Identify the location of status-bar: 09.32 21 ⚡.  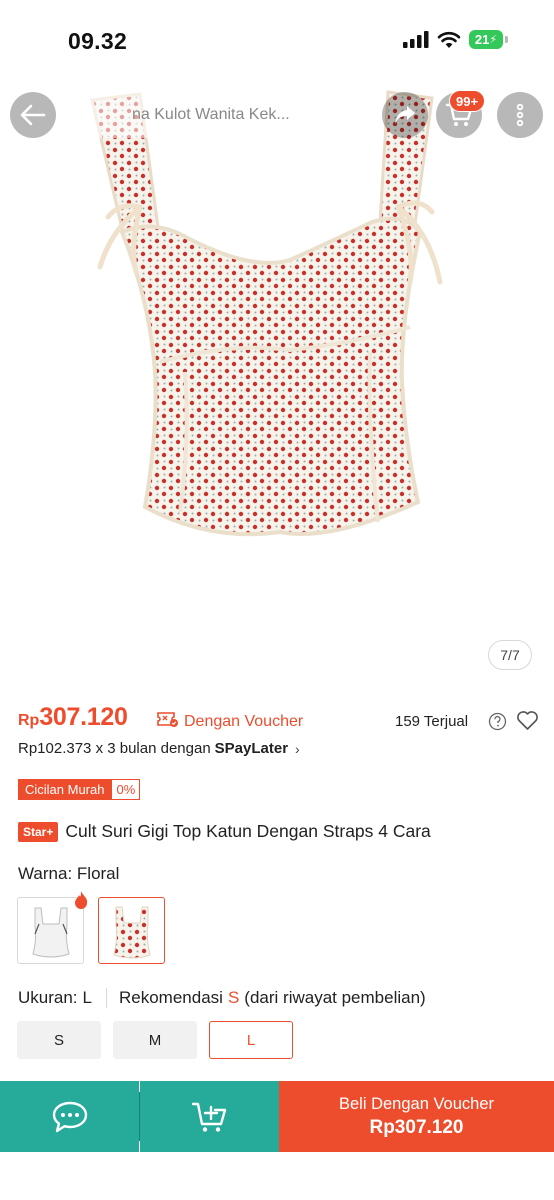
(277, 41).